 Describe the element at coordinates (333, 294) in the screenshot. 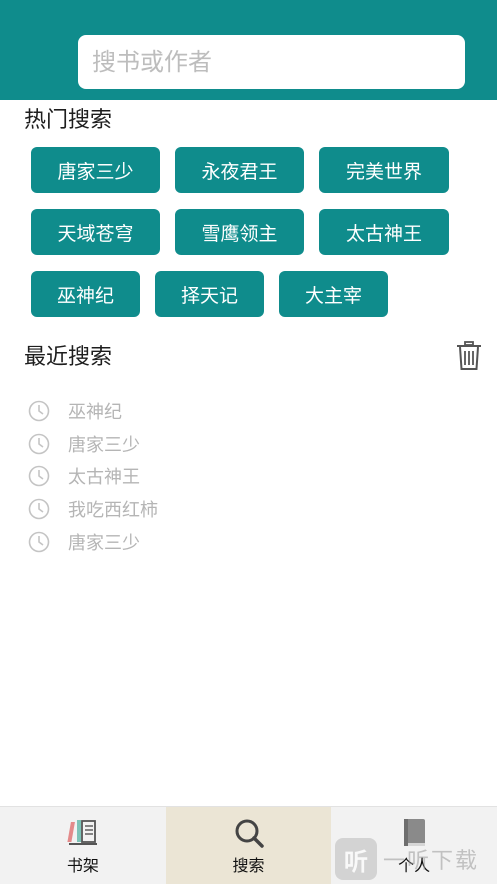

I see `hot-tag: 大主宰` at that location.